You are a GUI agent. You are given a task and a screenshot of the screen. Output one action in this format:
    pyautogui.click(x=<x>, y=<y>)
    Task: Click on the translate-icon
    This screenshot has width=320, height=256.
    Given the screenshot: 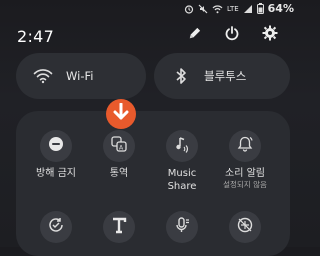 What is the action you would take?
    pyautogui.click(x=245, y=227)
    